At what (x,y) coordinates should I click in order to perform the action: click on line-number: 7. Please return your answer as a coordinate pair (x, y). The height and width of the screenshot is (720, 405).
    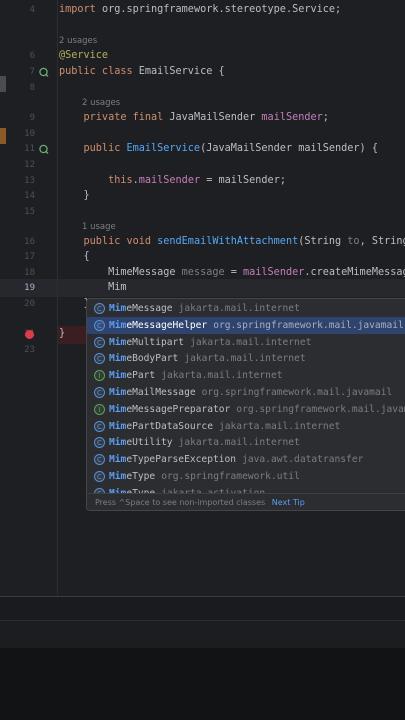
    Looking at the image, I should click on (32, 72).